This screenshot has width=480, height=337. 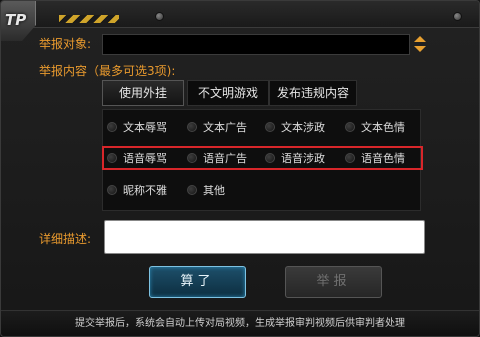 I want to click on option-label: 文本辱骂, so click(x=145, y=127).